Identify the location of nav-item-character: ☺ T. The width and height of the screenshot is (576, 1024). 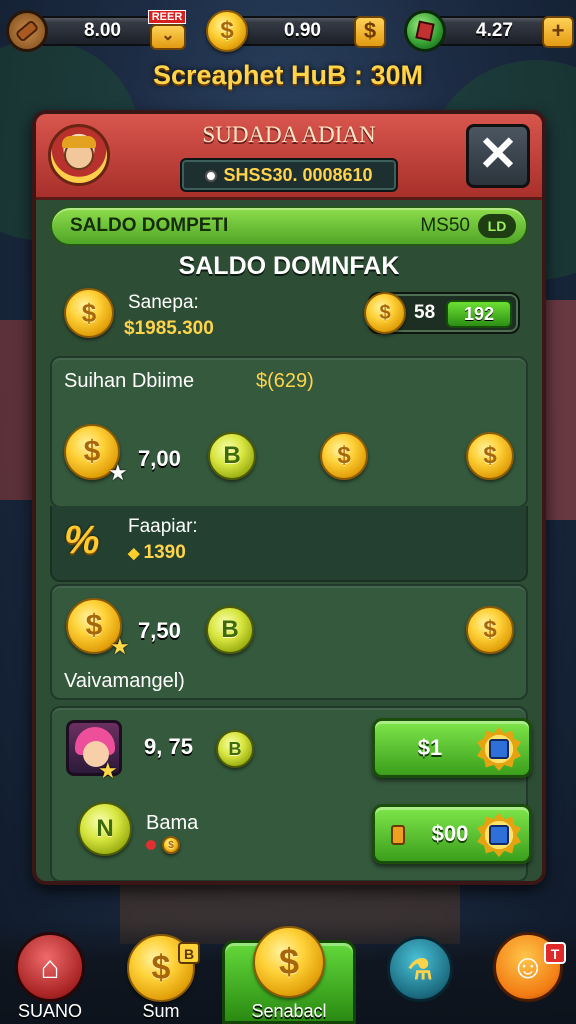
(528, 972).